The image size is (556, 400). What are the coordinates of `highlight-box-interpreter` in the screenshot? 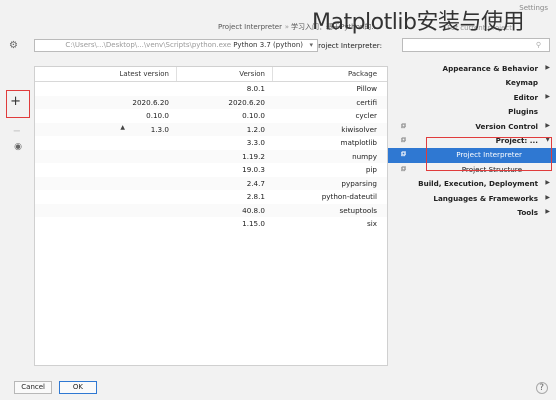 It's located at (489, 154).